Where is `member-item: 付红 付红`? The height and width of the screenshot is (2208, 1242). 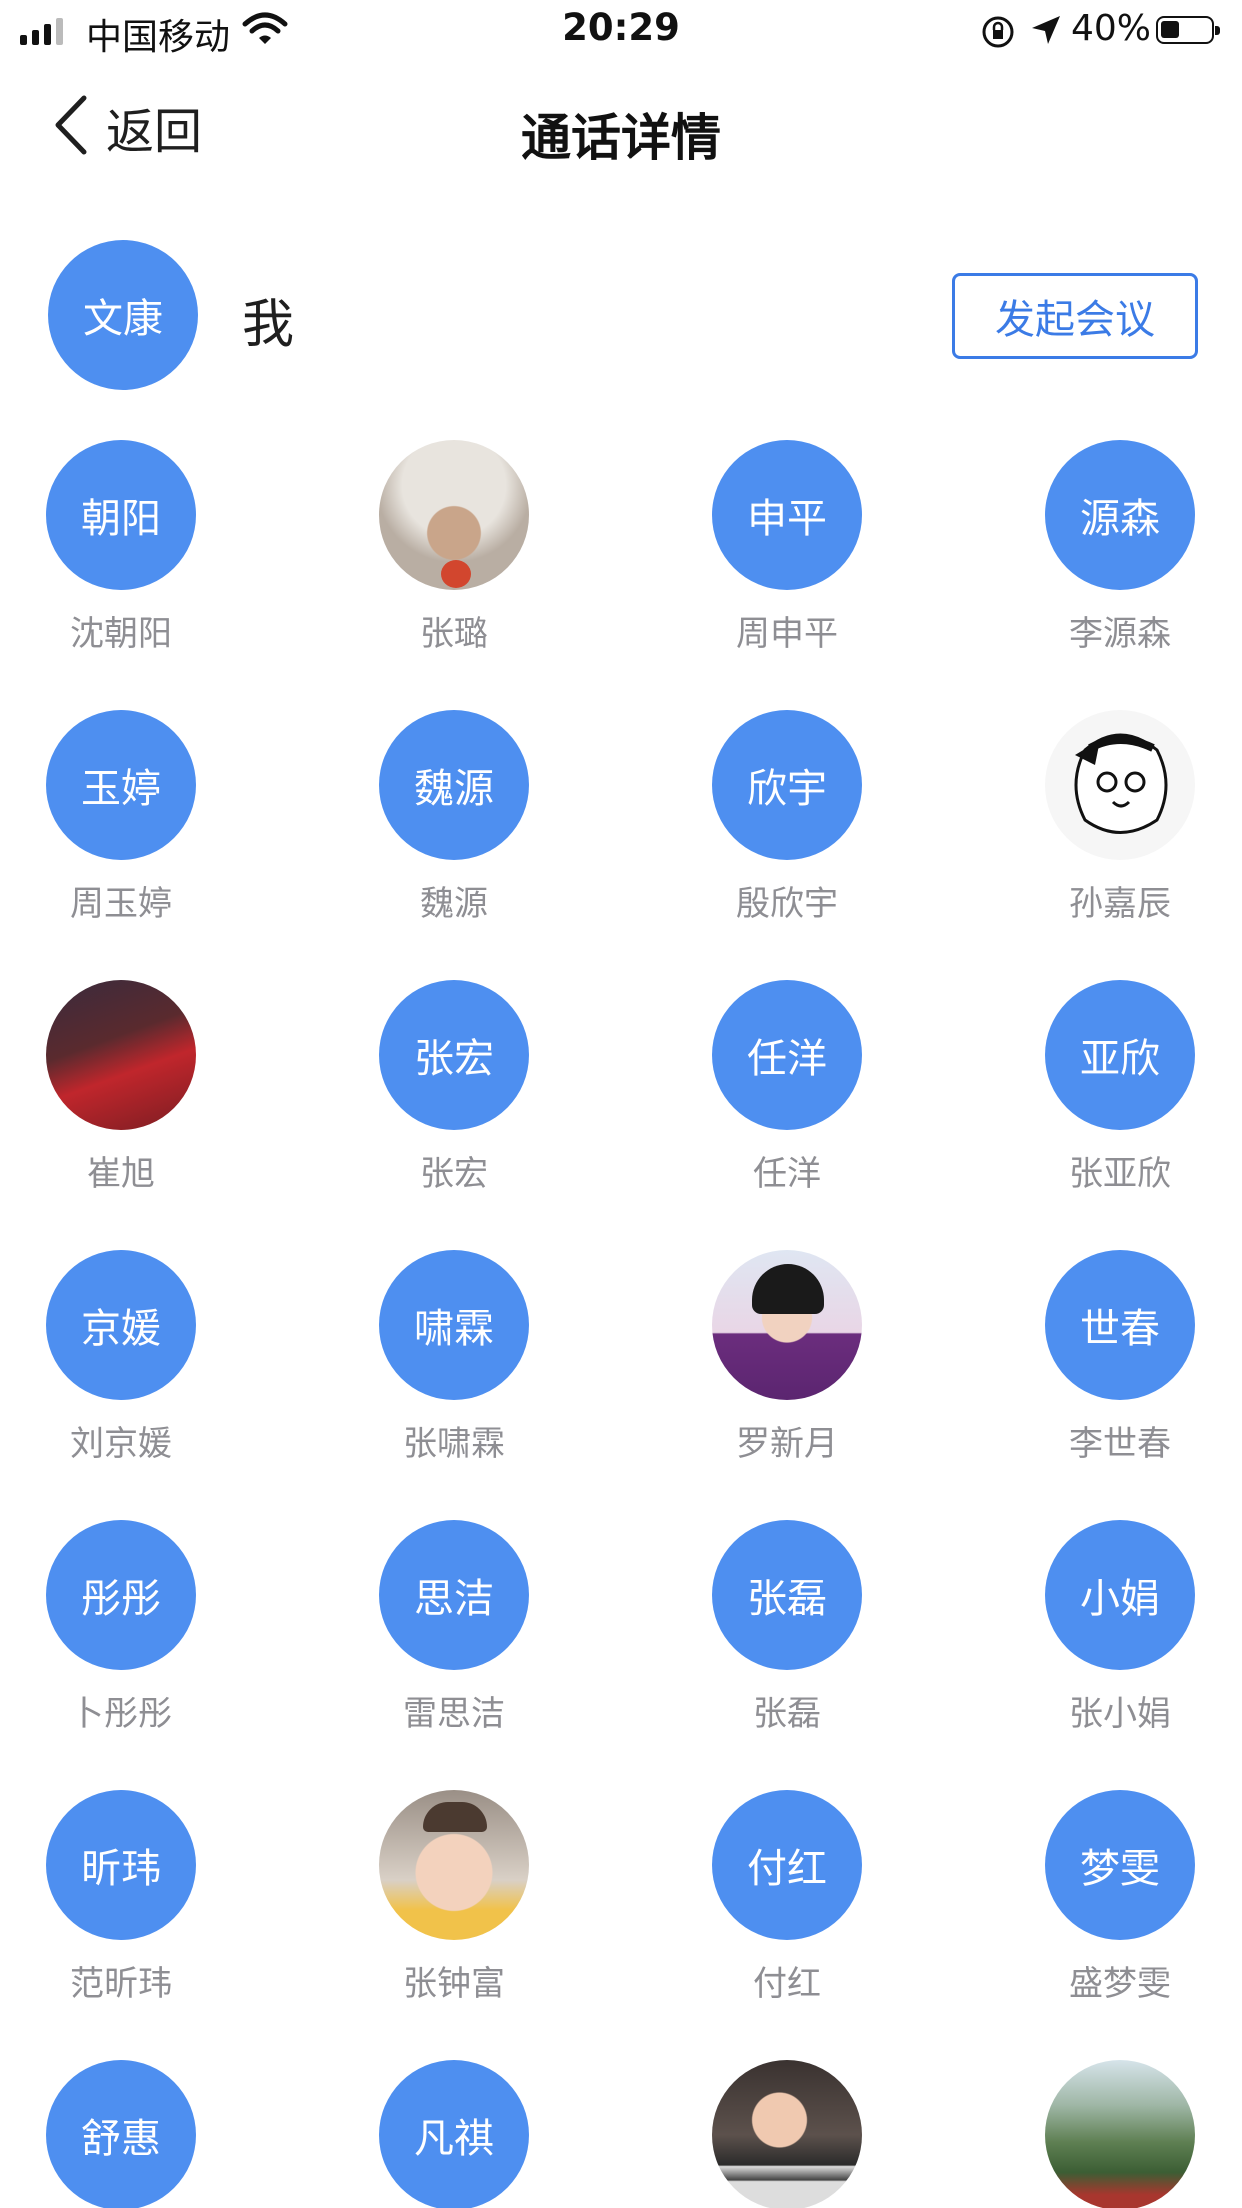 member-item: 付红 付红 is located at coordinates (787, 1898).